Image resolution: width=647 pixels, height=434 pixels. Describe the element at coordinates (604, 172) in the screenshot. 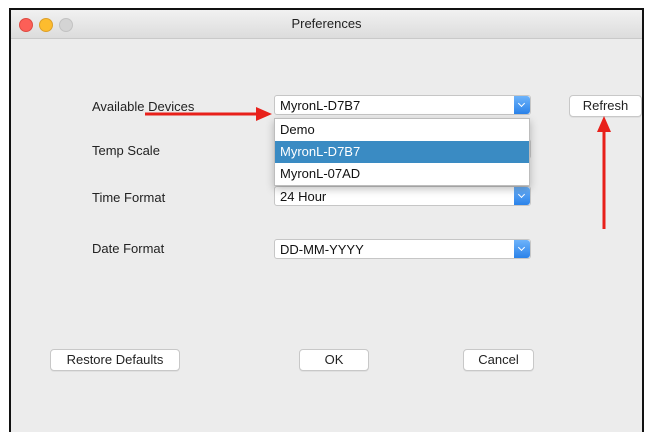

I see `arrow-to-refresh-button` at that location.